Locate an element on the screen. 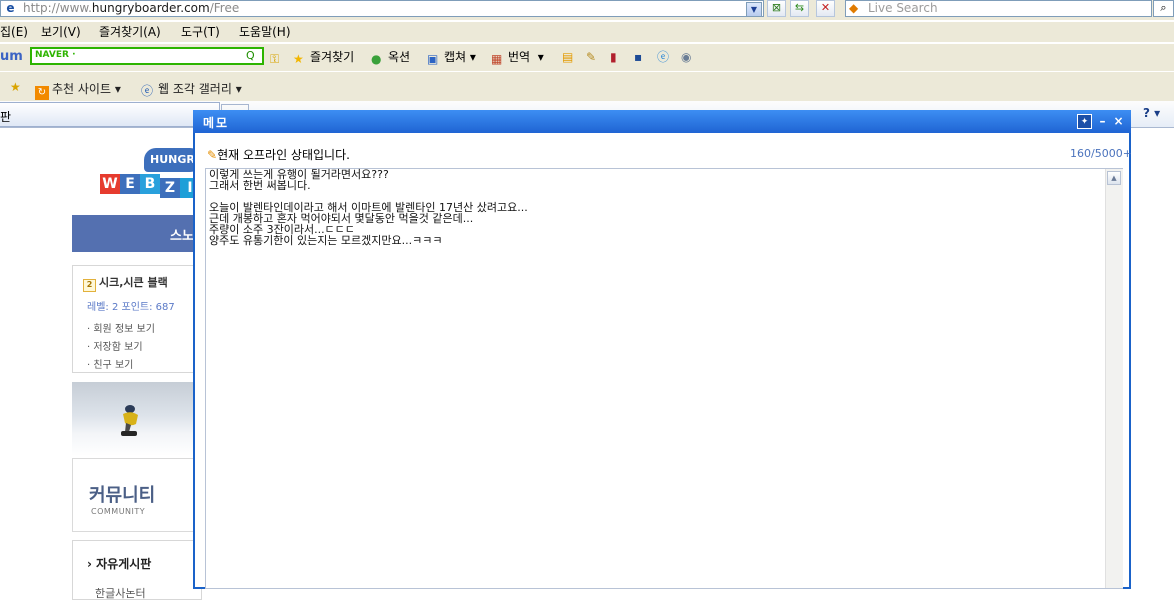 This screenshot has width=1174, height=601. links-bar: ★ ↻ 추천 사이트 ▾ ⓔ 웹 조각 갤러리 ▾ is located at coordinates (587, 86).